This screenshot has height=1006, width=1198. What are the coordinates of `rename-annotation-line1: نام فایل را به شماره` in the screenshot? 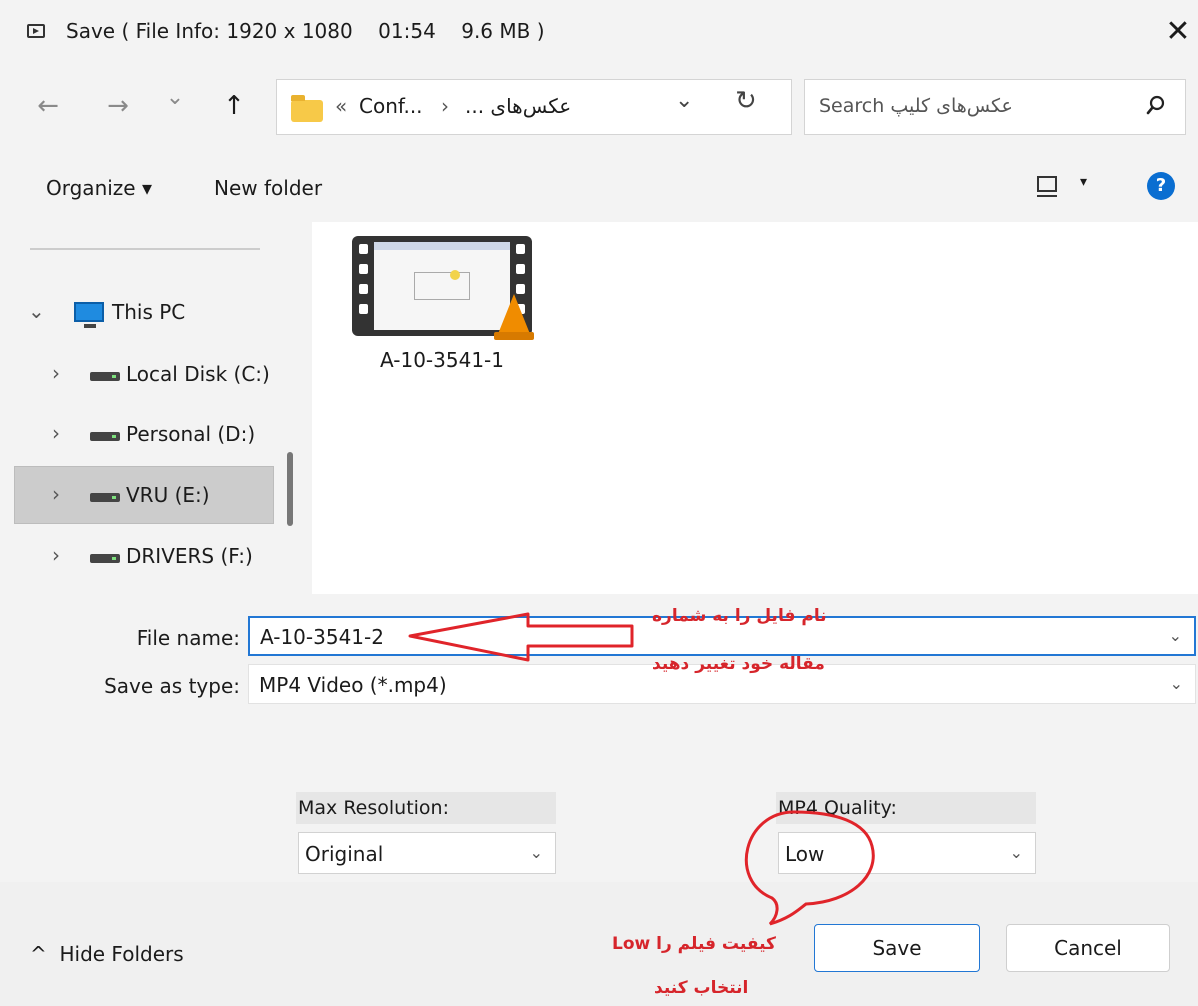 It's located at (739, 616).